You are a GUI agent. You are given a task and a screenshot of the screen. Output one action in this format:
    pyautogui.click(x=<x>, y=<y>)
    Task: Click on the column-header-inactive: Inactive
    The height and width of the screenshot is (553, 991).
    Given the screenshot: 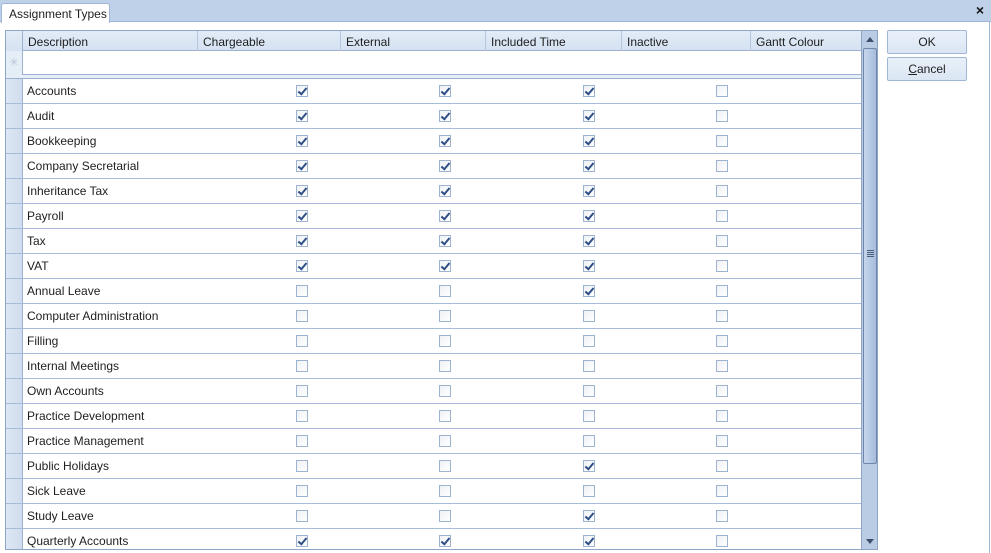 What is the action you would take?
    pyautogui.click(x=685, y=41)
    